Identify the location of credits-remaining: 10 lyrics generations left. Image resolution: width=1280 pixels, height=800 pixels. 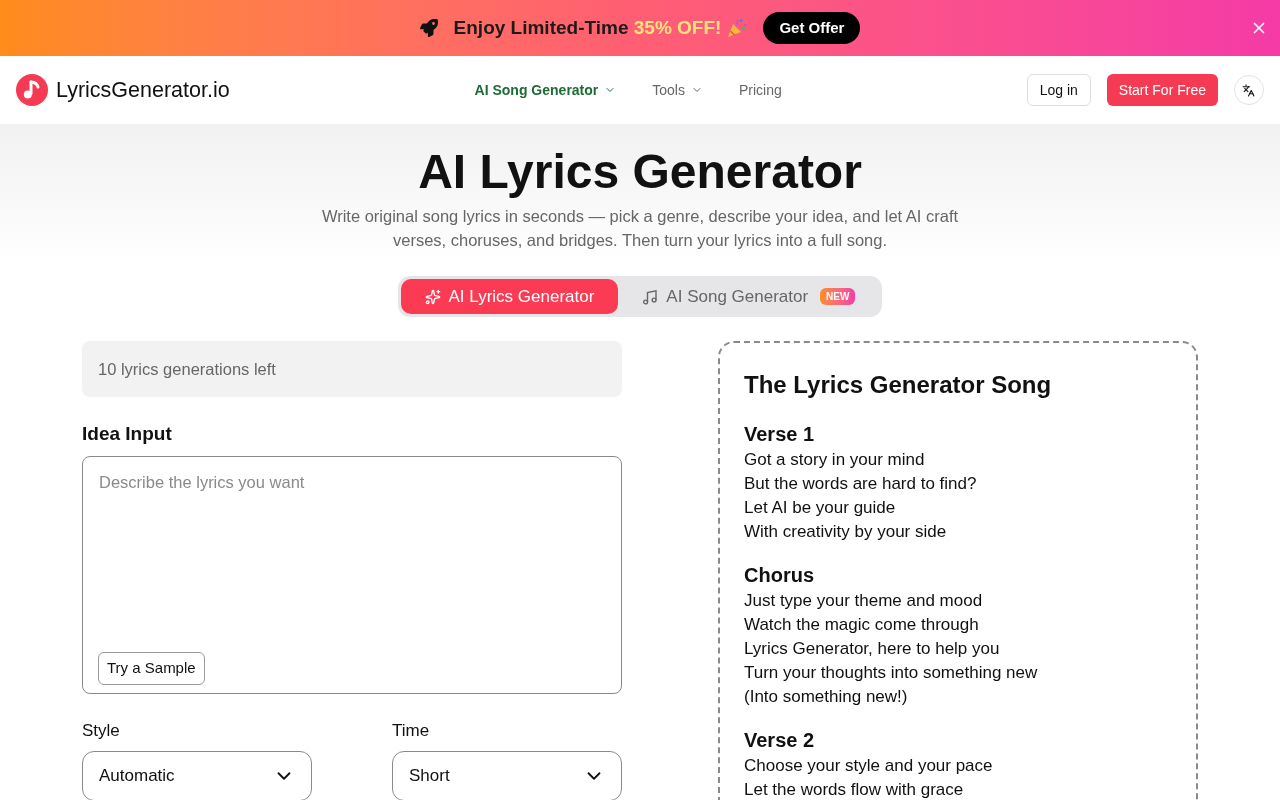
(352, 369).